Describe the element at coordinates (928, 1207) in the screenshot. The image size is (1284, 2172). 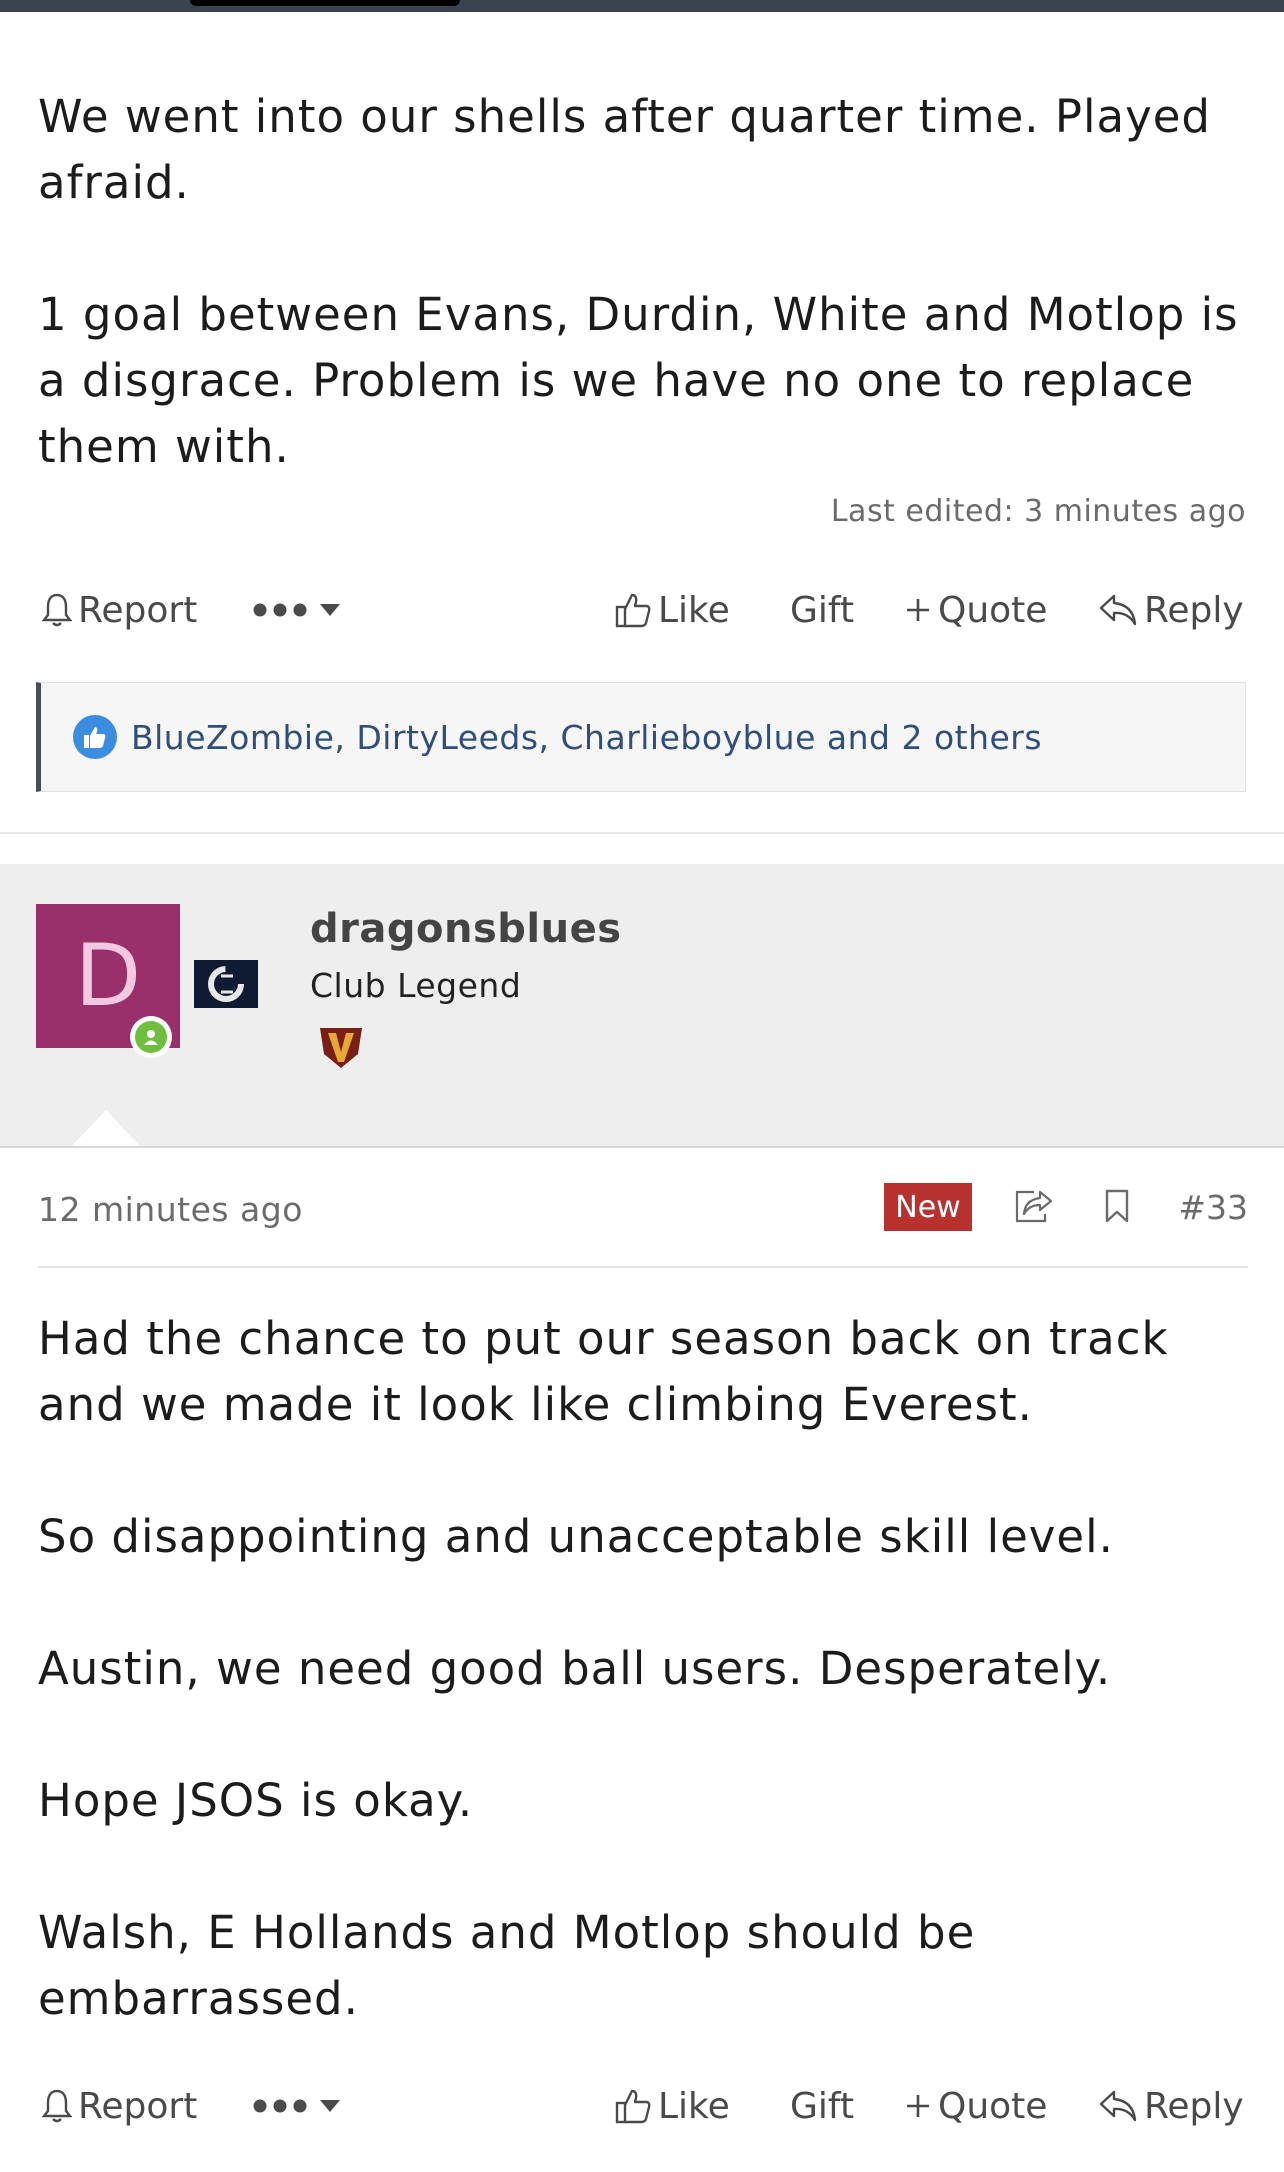
I see `new-badge: New` at that location.